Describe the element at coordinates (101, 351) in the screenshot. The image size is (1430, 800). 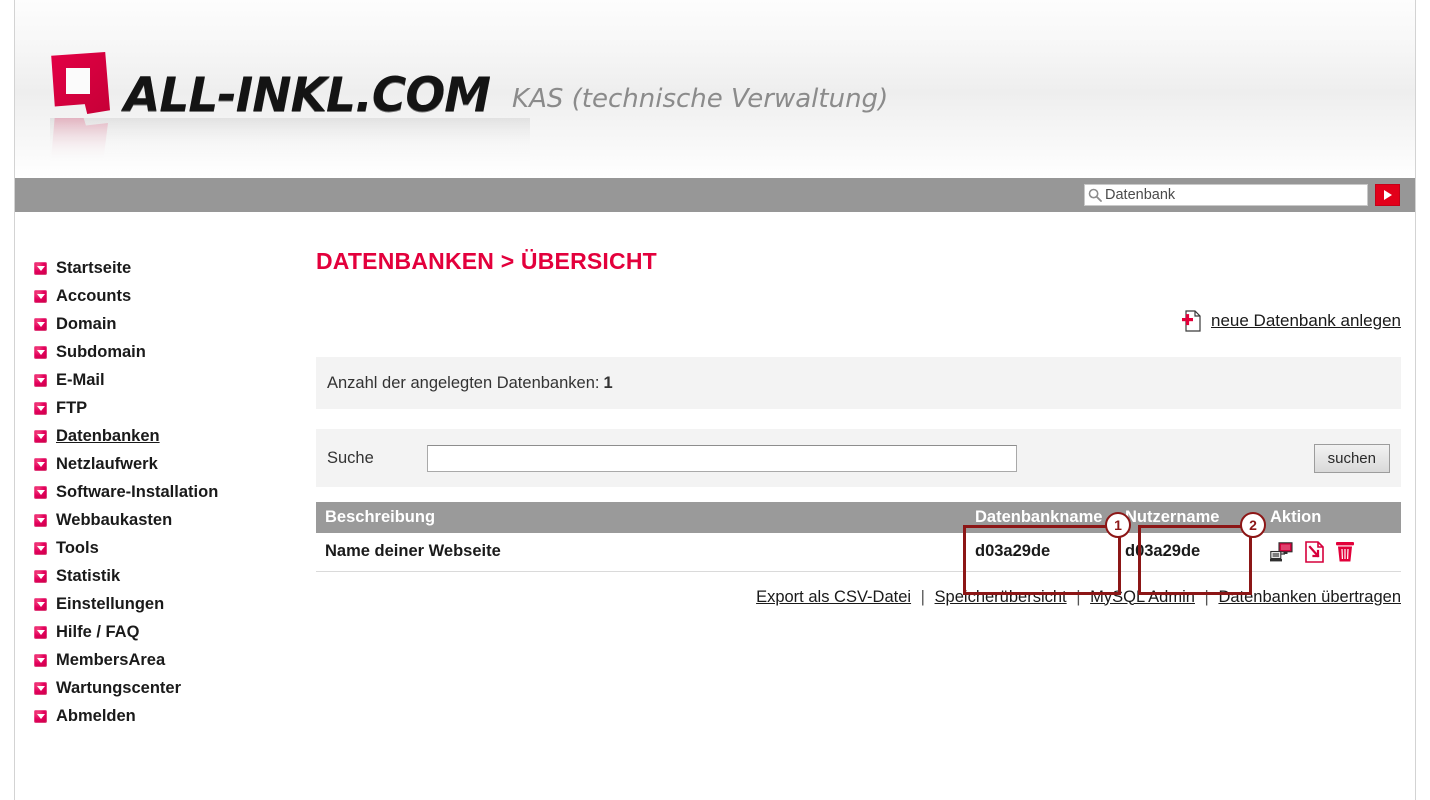
I see `sidebar-item-label: Subdomain` at that location.